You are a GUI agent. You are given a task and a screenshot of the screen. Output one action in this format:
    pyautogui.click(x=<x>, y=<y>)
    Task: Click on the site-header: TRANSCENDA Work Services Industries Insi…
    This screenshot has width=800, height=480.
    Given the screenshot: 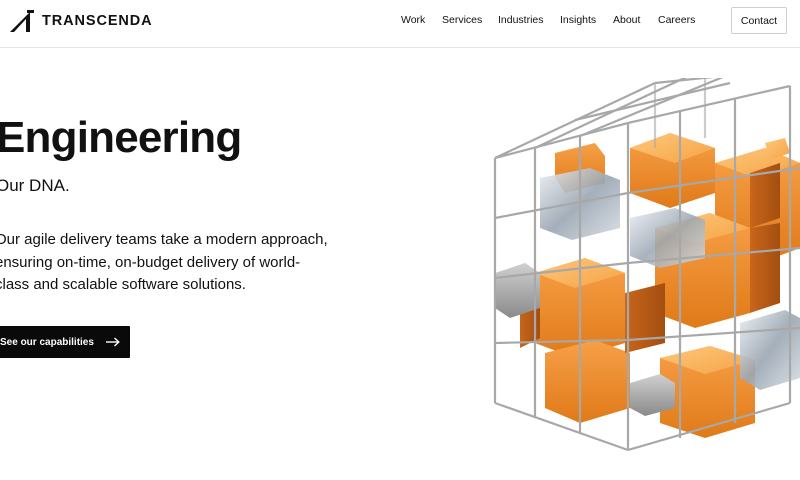 What is the action you would take?
    pyautogui.click(x=400, y=24)
    